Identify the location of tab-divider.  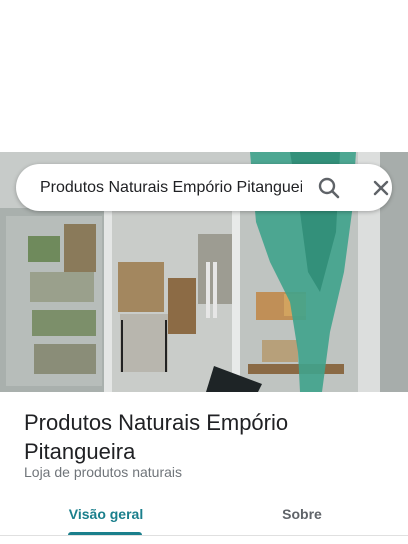
(204, 535).